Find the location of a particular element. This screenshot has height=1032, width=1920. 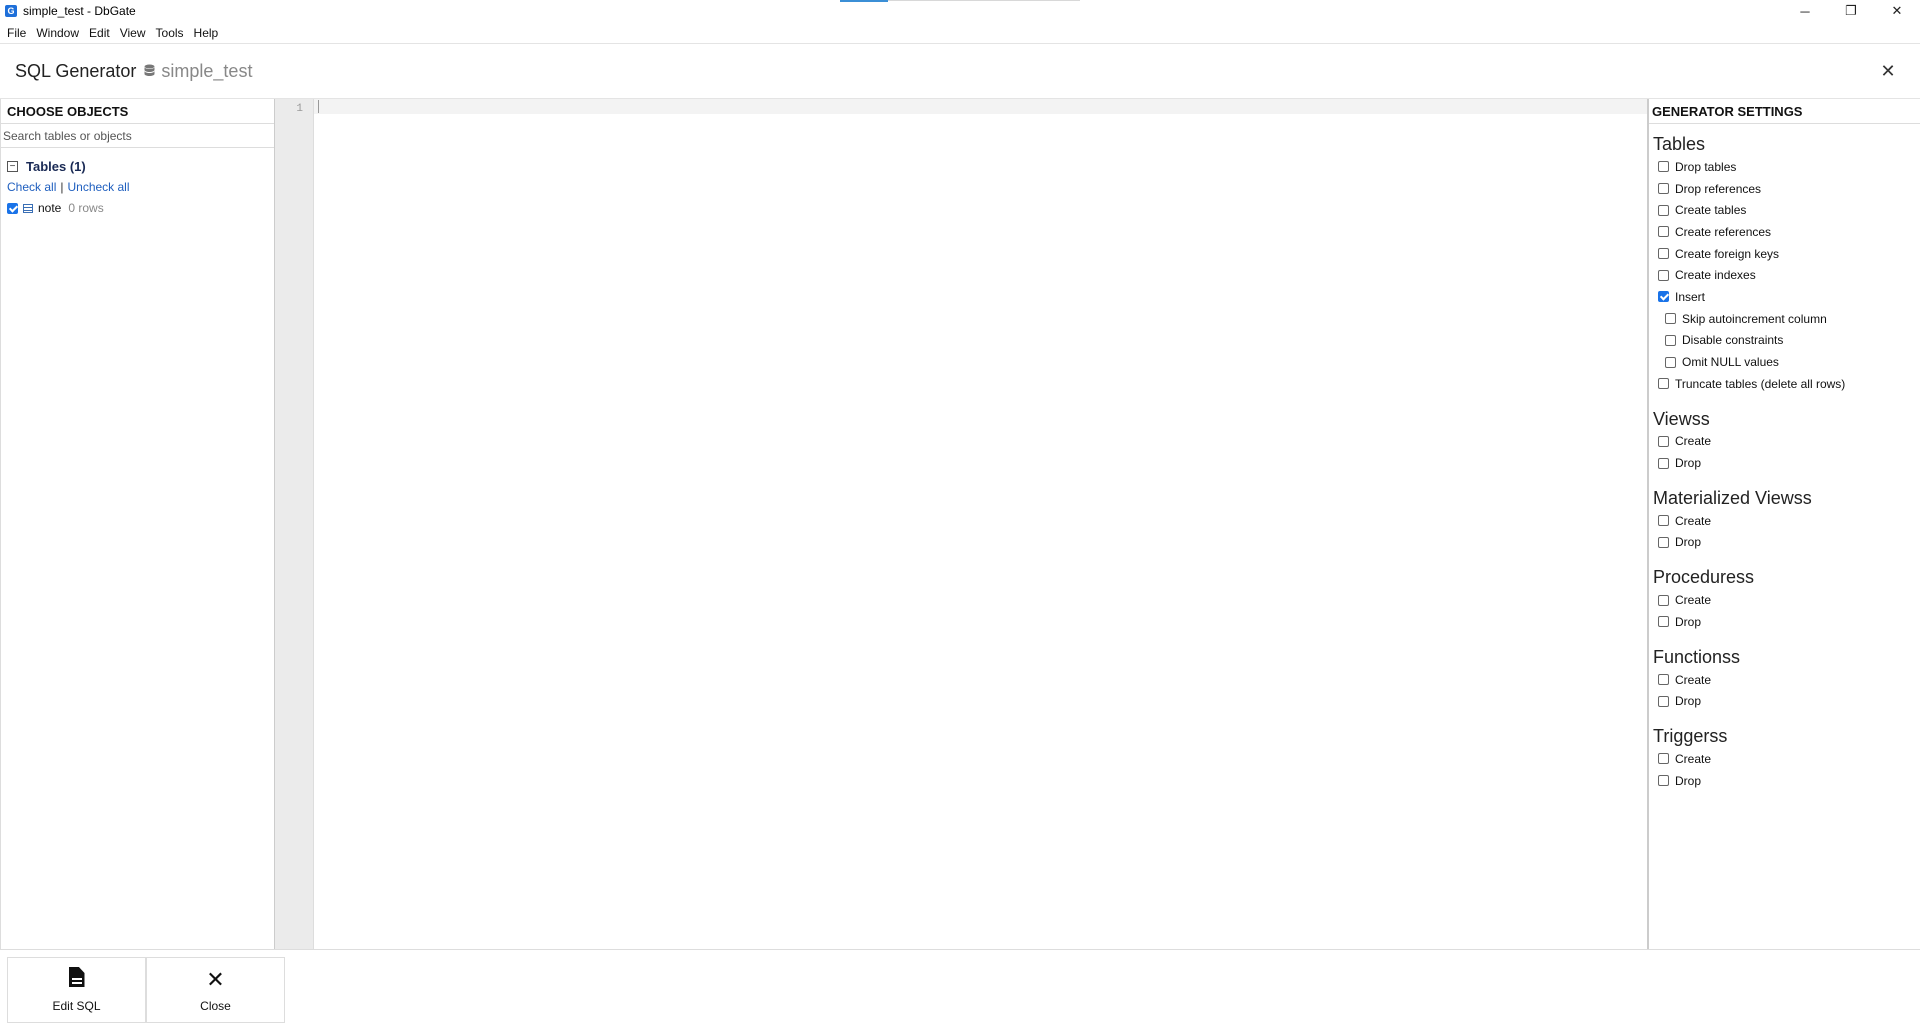

line-number: 1 is located at coordinates (299, 109).